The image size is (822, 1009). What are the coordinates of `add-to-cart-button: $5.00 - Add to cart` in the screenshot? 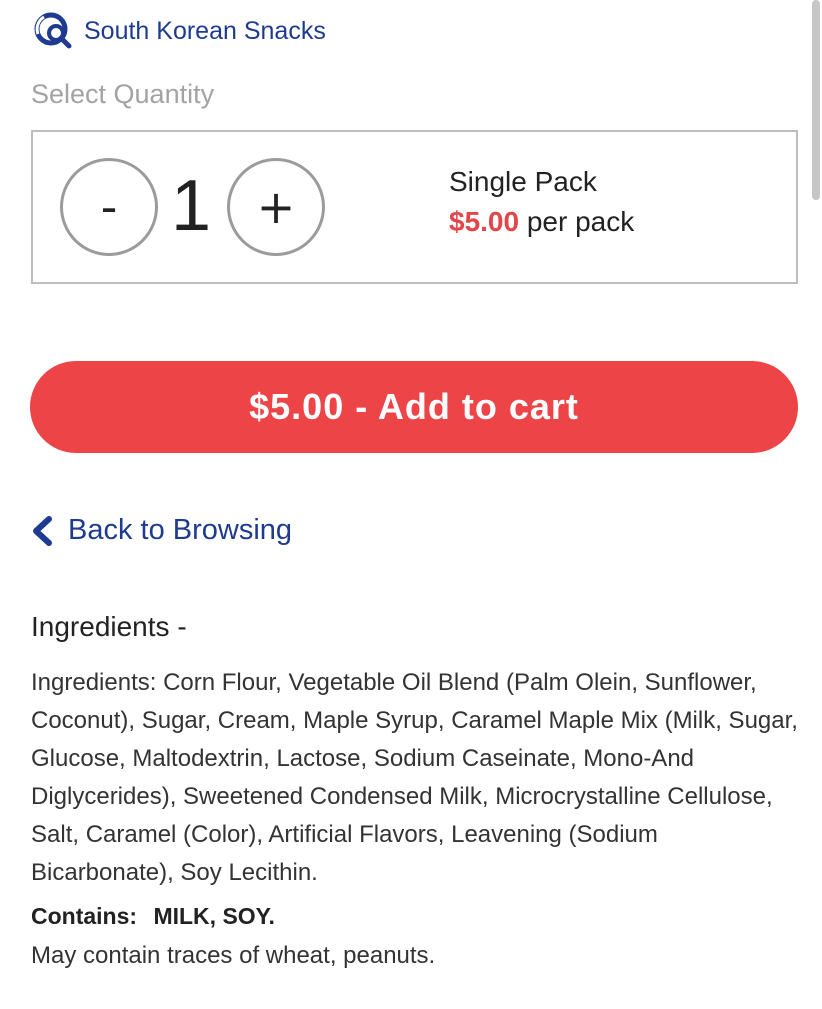 It's located at (414, 407).